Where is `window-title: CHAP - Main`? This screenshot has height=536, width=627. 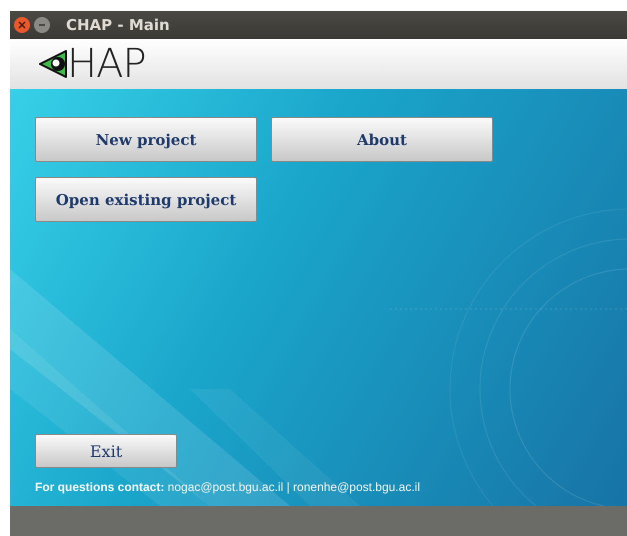 window-title: CHAP - Main is located at coordinates (118, 25).